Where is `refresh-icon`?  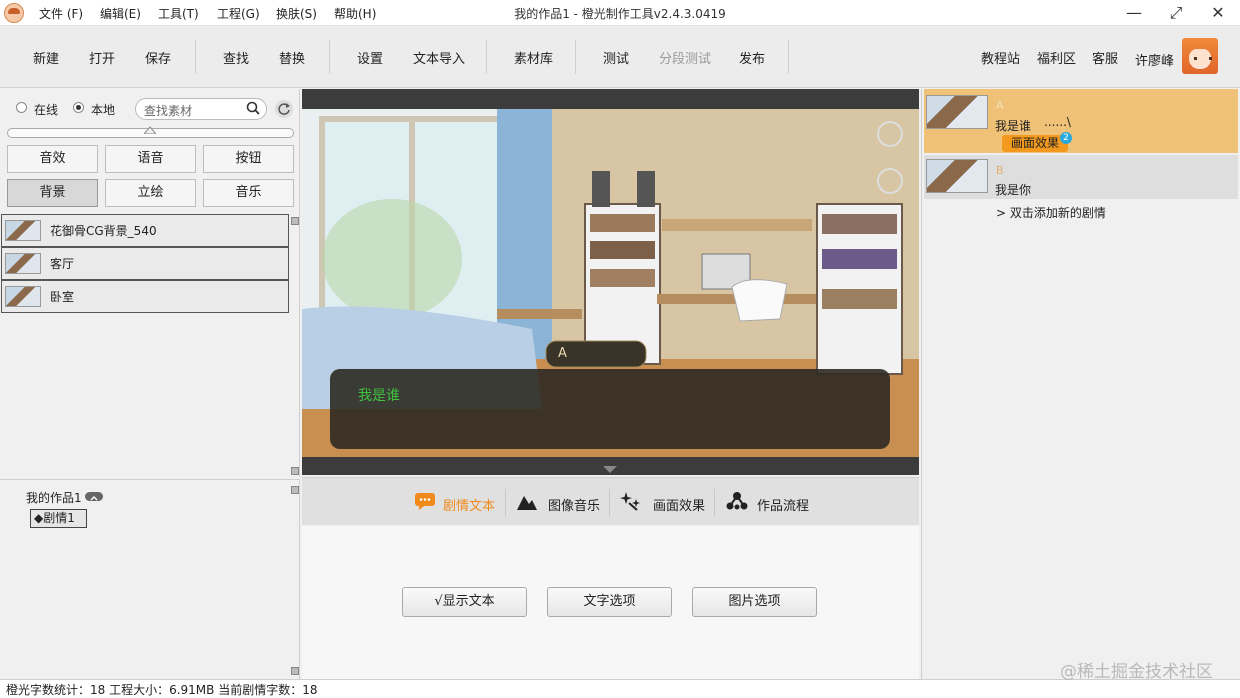
refresh-icon is located at coordinates (284, 109).